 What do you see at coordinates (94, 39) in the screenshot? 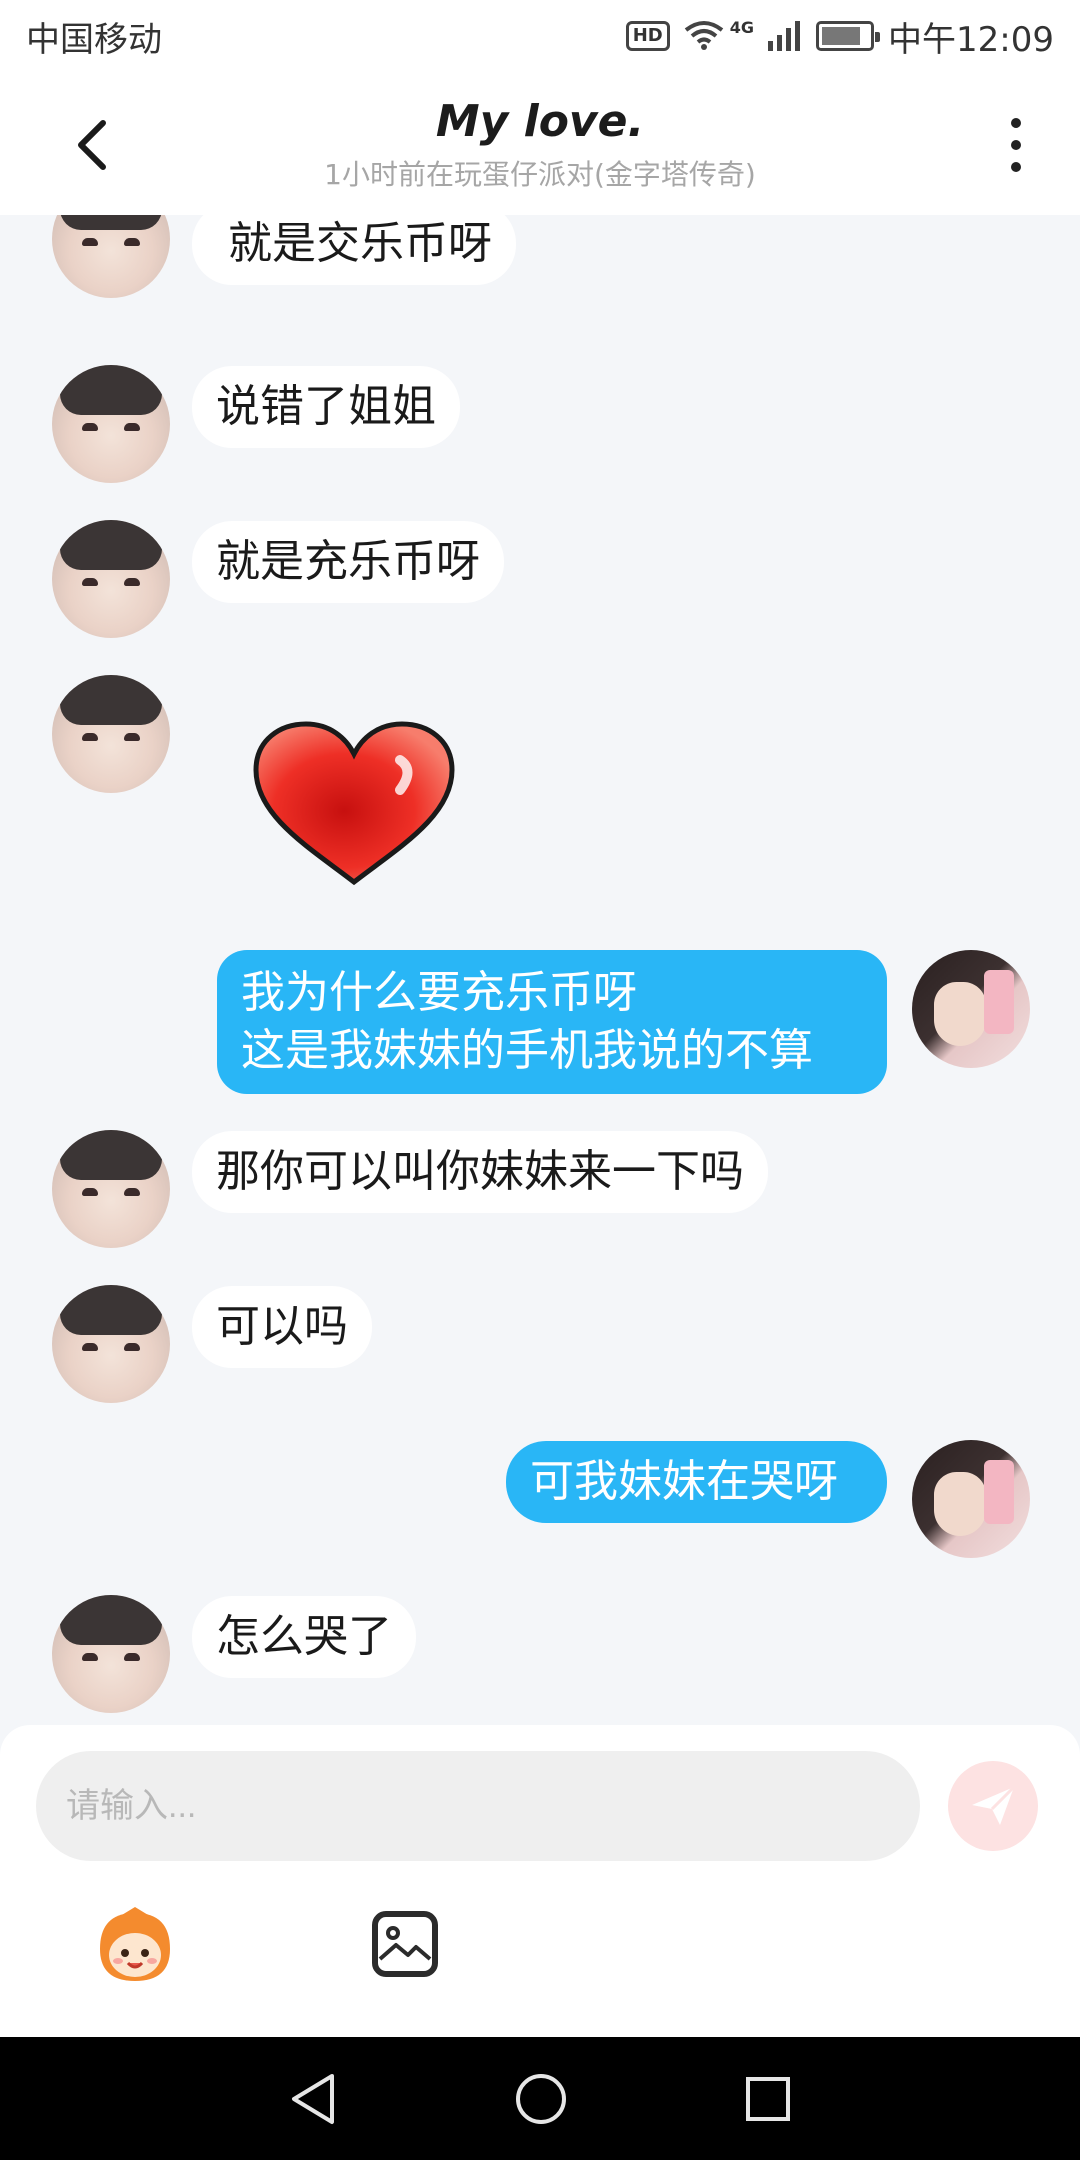
I see `carrier-label: 中国移动` at bounding box center [94, 39].